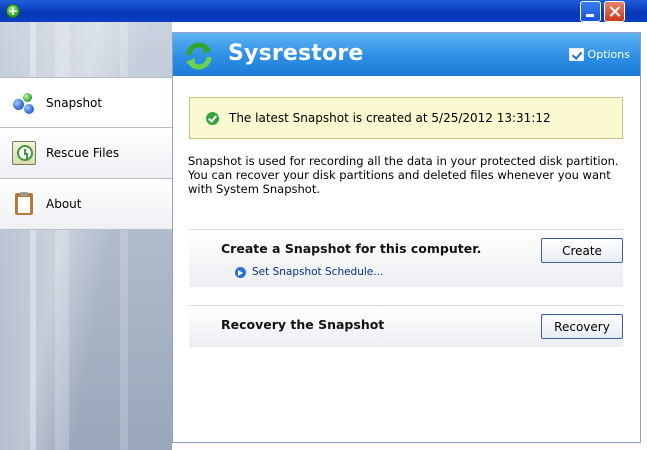 This screenshot has height=450, width=647. I want to click on clipboard-icon, so click(24, 204).